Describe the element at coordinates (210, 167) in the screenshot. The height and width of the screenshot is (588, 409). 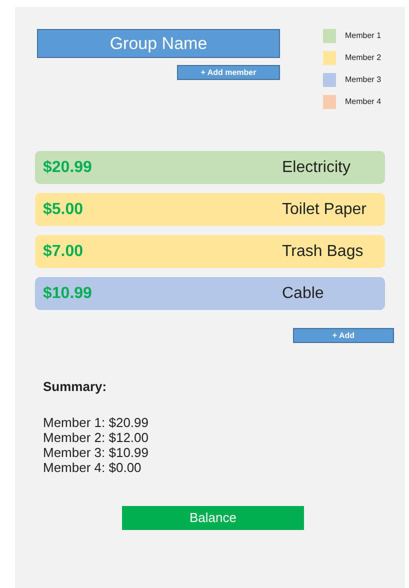
I see `expense-row: $20.99 Electricity` at that location.